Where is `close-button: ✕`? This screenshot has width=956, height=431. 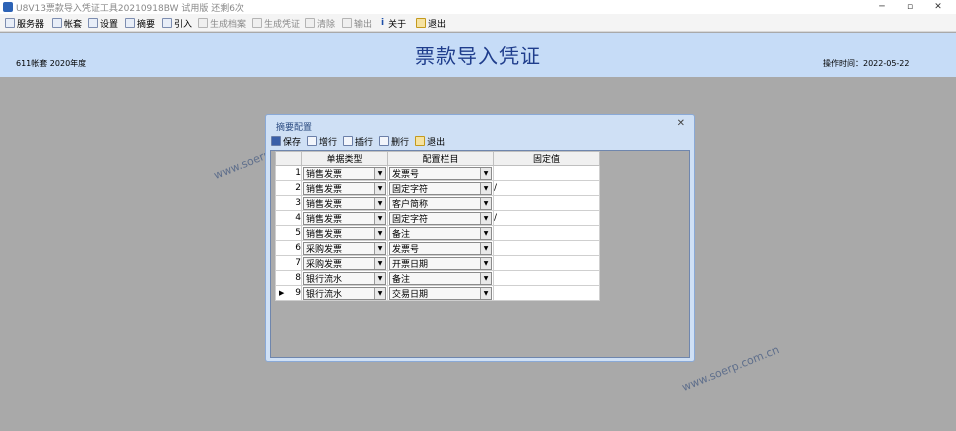 close-button: ✕ is located at coordinates (938, 7).